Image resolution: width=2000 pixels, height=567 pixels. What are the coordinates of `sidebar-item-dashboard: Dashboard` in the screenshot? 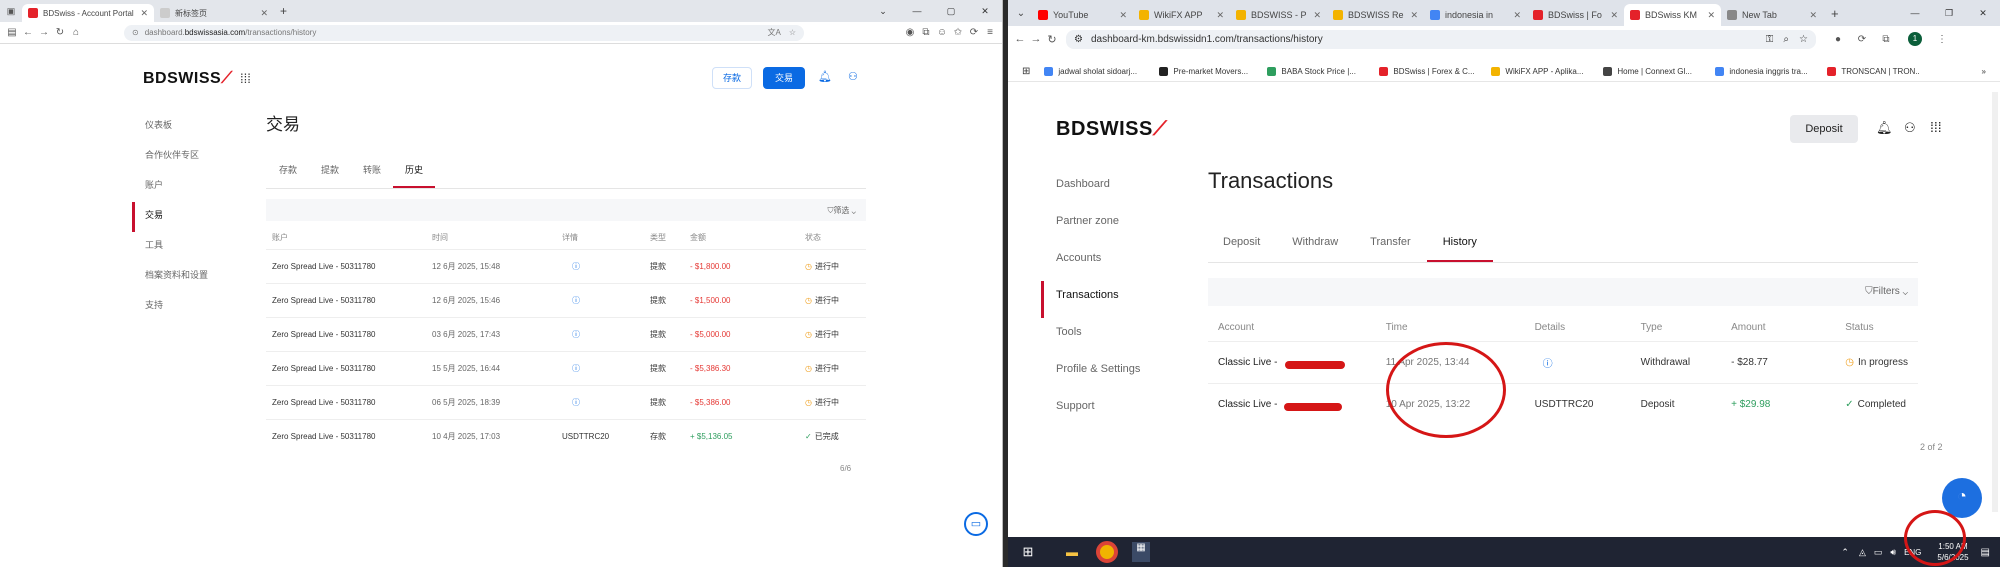 It's located at (1106, 188).